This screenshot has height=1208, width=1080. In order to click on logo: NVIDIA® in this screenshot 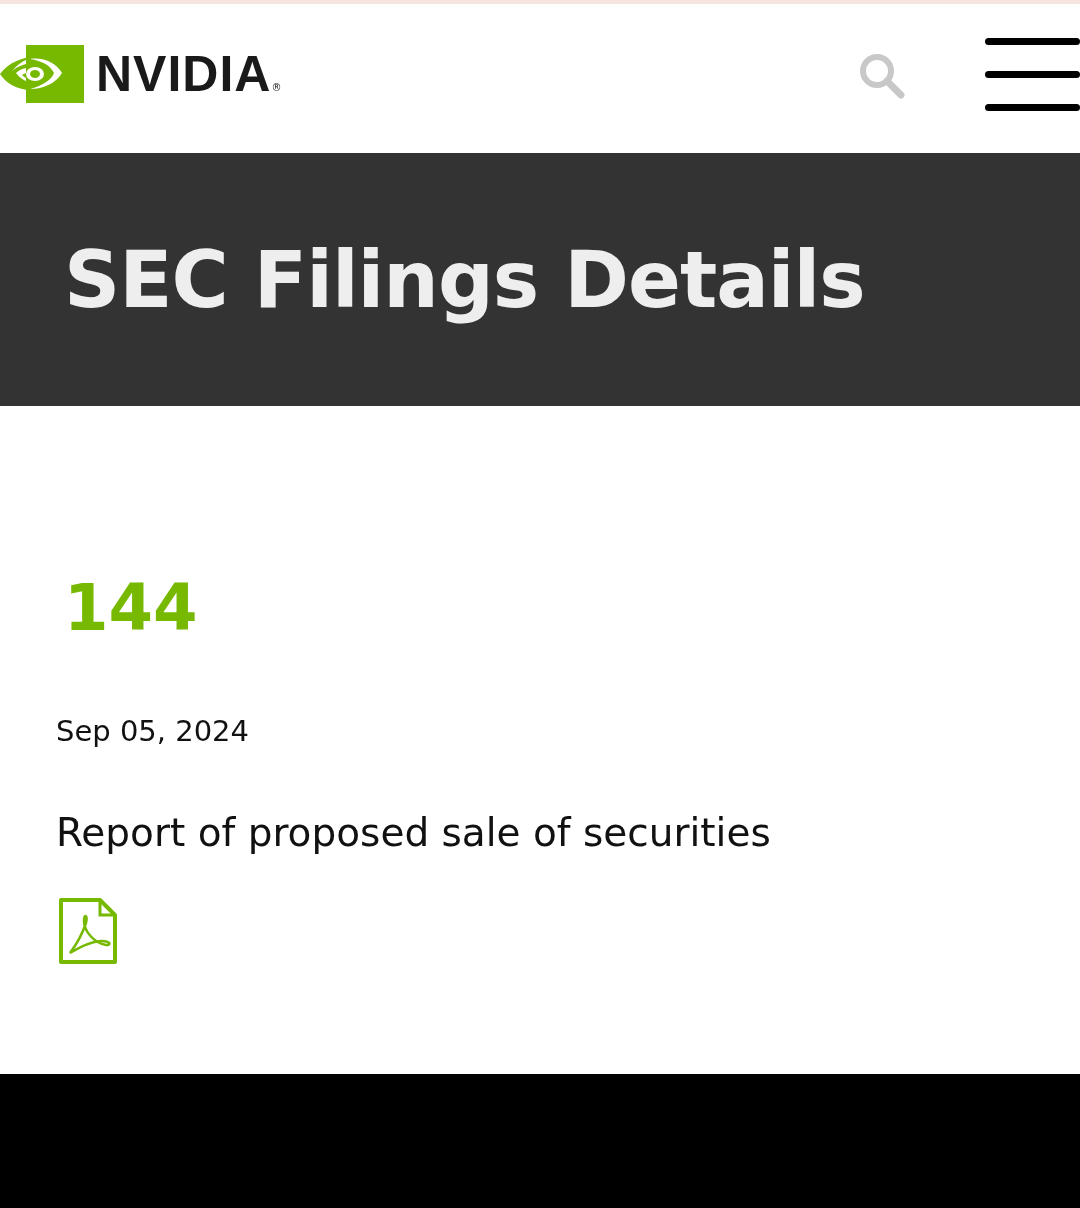, I will do `click(141, 73)`.